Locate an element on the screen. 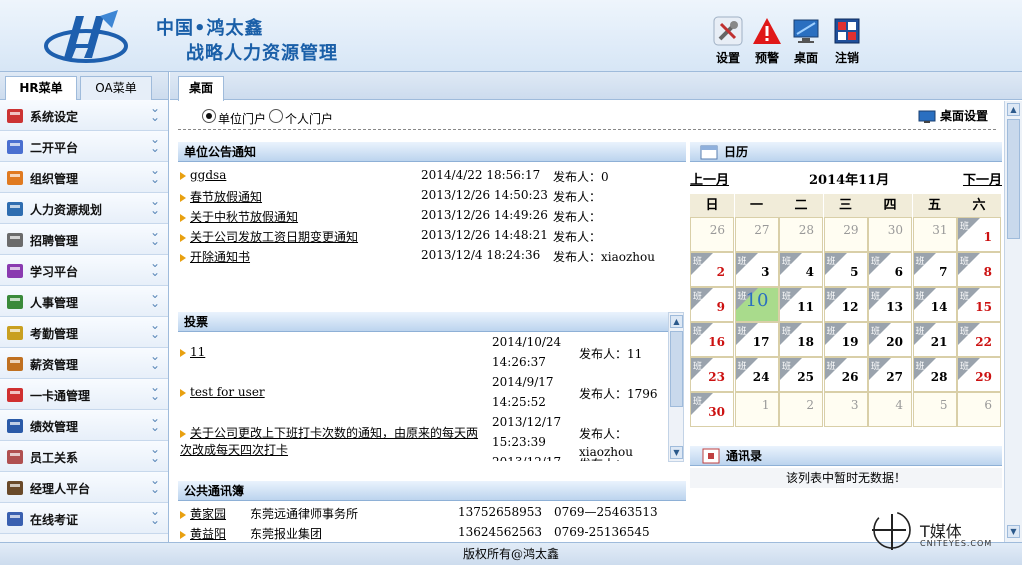 This screenshot has width=1022, height=565. contact-name-link: 黄家园 is located at coordinates (208, 514).